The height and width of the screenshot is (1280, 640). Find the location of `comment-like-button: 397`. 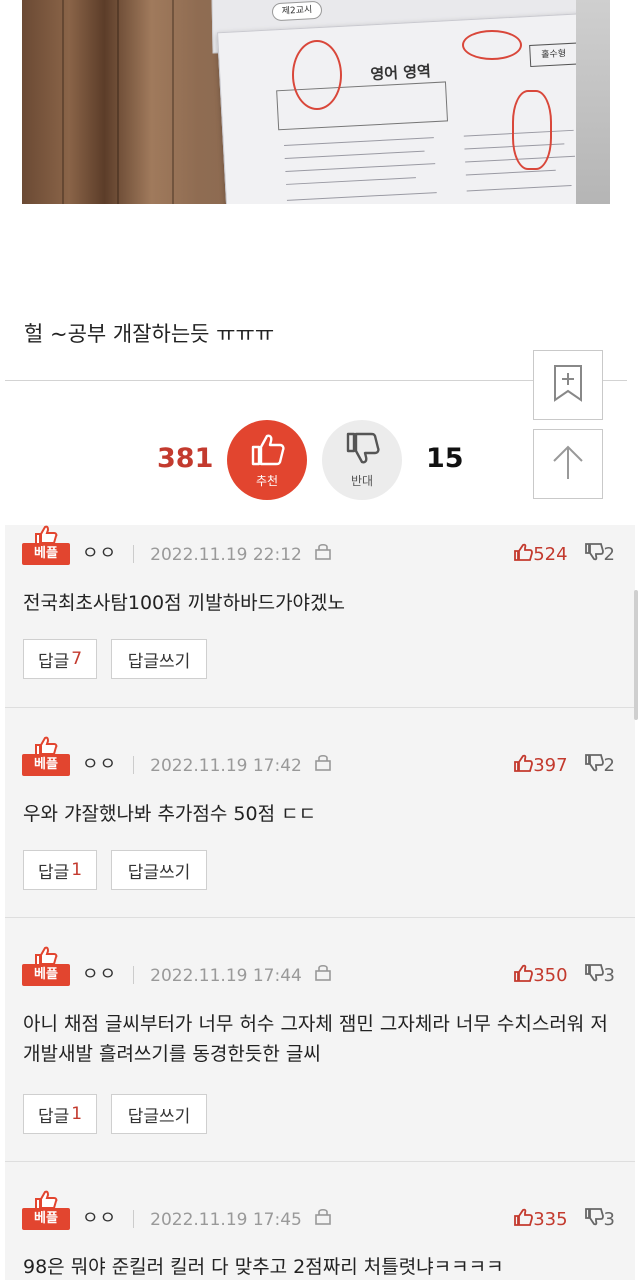

comment-like-button: 397 is located at coordinates (540, 765).